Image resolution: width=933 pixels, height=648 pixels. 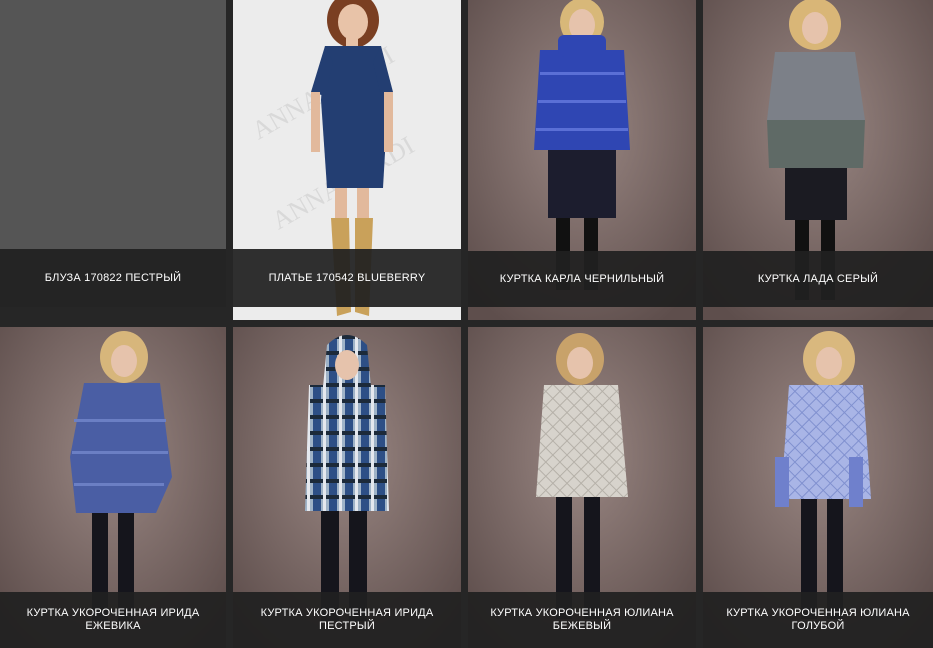 What do you see at coordinates (818, 160) in the screenshot?
I see `product-card-jacket-lada: КУРТКА ЛАДА СЕРЫЙ` at bounding box center [818, 160].